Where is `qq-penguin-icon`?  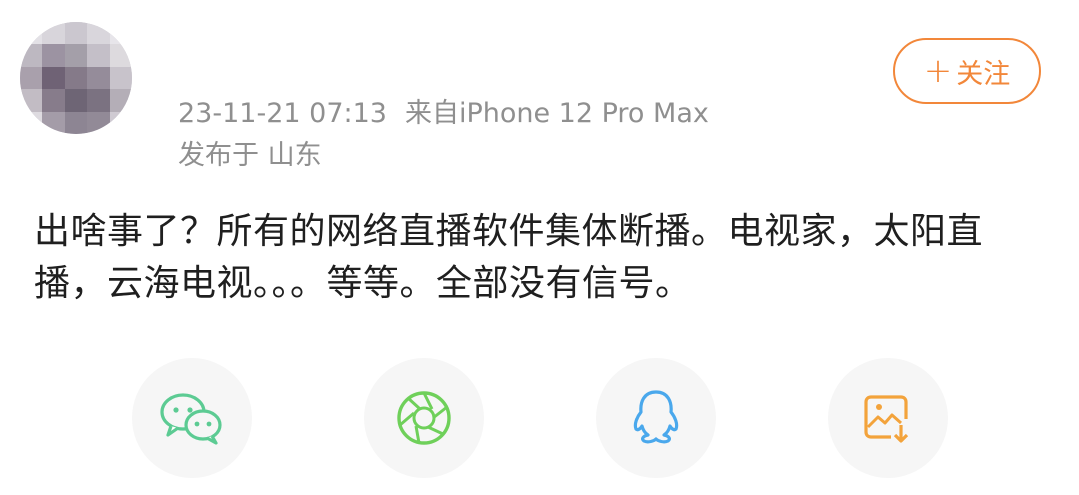
qq-penguin-icon is located at coordinates (656, 417).